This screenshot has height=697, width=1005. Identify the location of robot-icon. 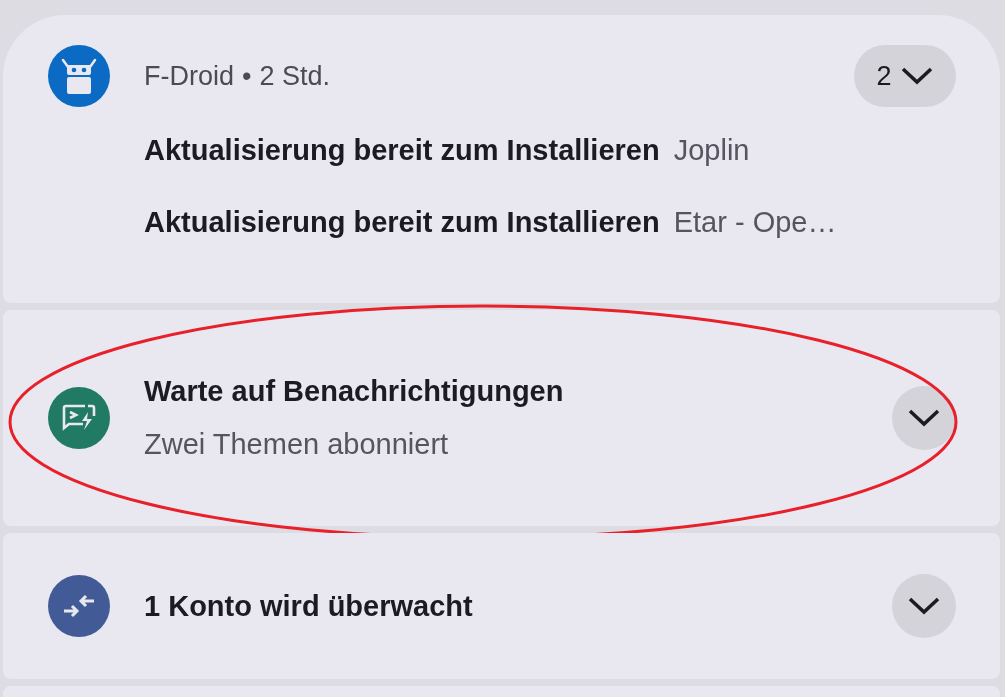
(79, 76).